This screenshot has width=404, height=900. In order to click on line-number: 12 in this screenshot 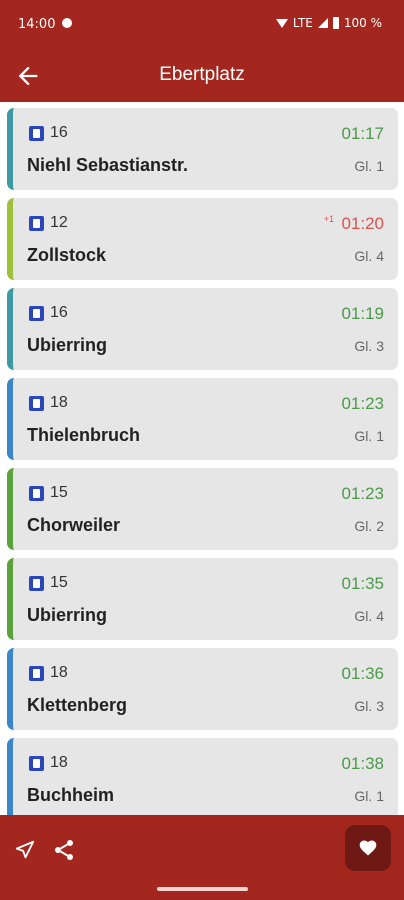, I will do `click(59, 222)`.